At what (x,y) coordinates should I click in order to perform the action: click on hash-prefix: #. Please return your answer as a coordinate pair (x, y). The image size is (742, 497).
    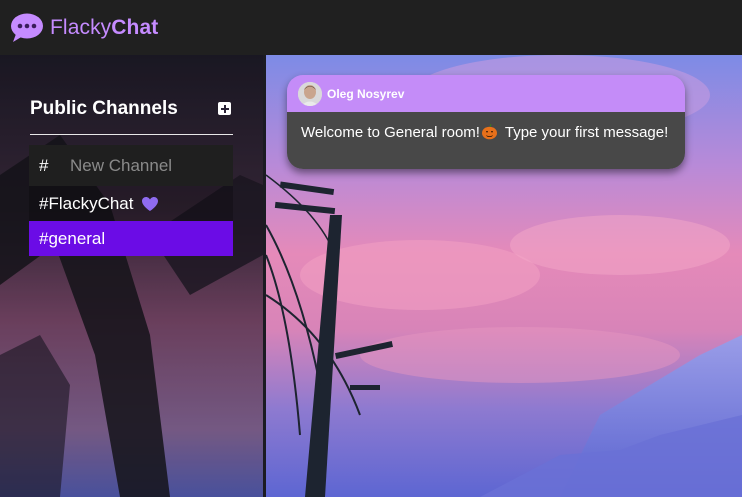
    Looking at the image, I should click on (44, 165).